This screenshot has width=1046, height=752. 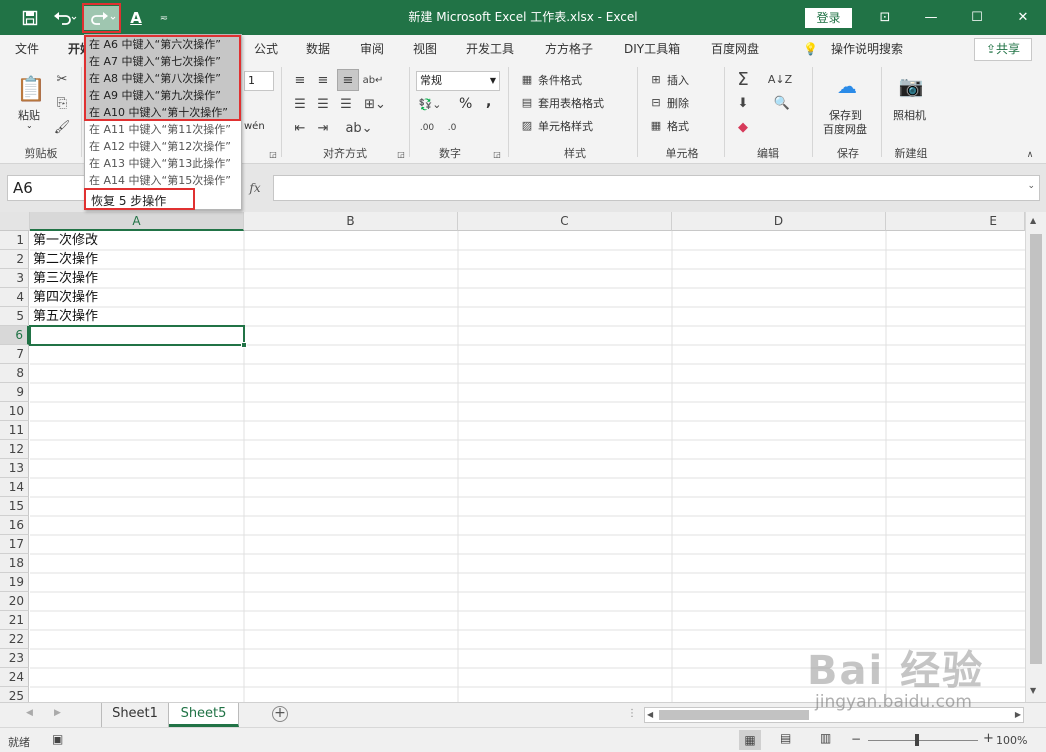 I want to click on conditional-format-label: 条件格式, so click(x=560, y=80).